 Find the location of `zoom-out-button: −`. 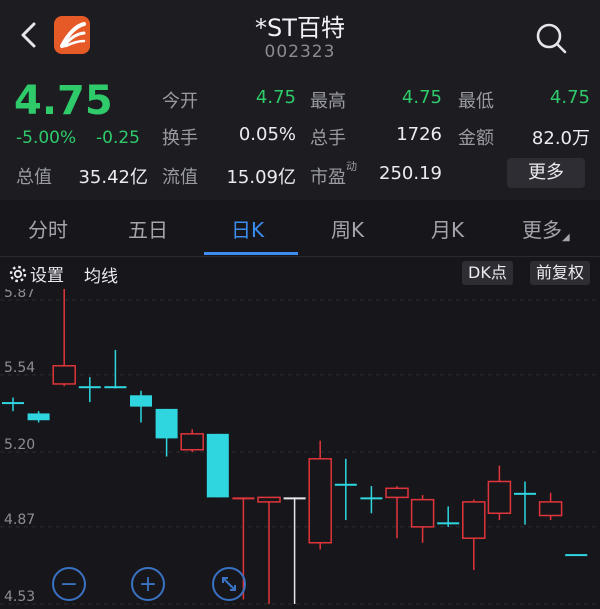

zoom-out-button: − is located at coordinates (69, 584).